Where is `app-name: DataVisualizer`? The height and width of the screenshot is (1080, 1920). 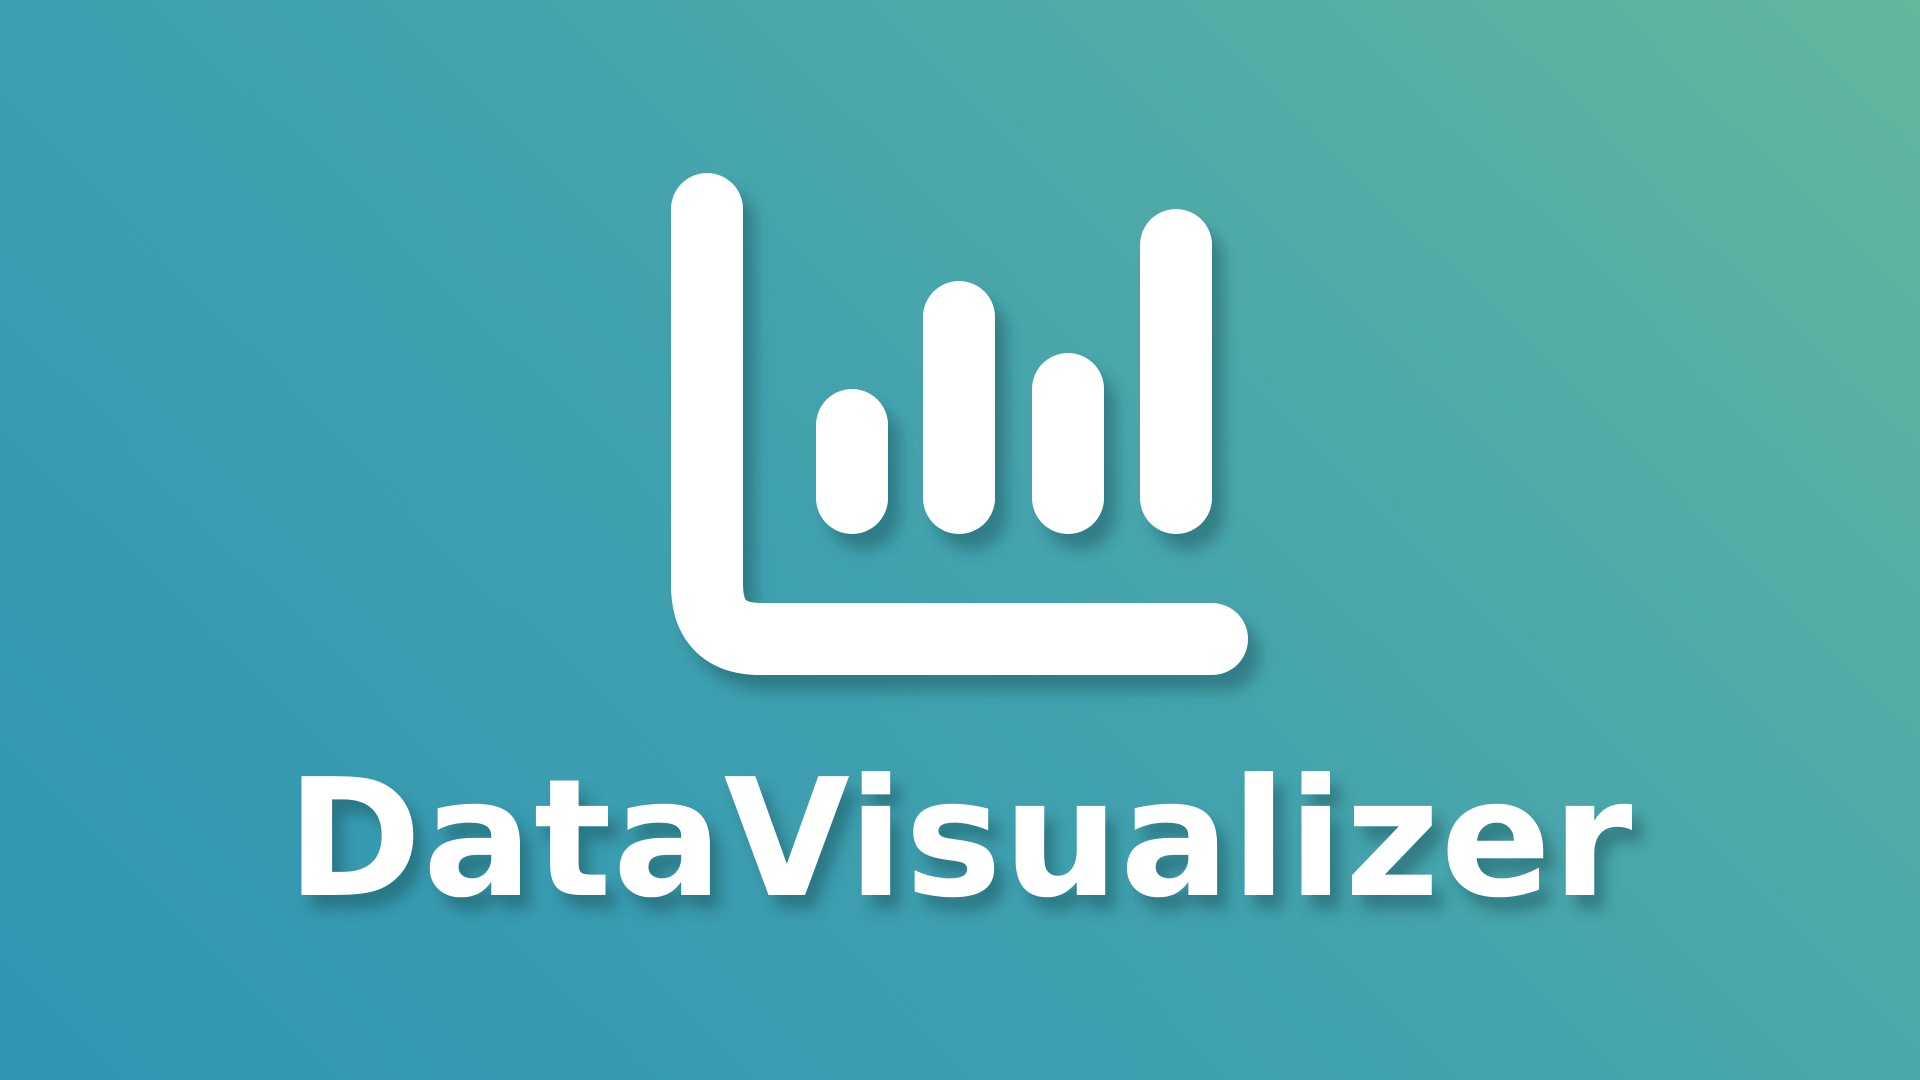
app-name: DataVisualizer is located at coordinates (960, 839).